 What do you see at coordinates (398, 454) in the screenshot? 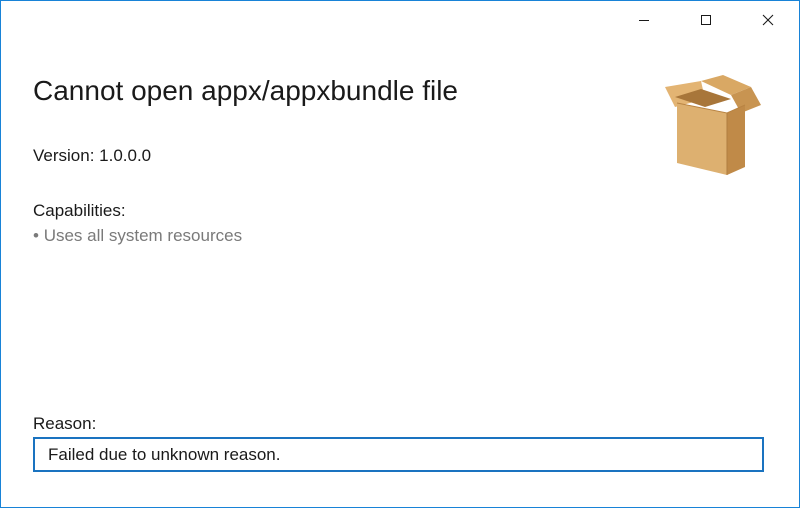
I see `reason-field: Failed due to unknown reason.` at bounding box center [398, 454].